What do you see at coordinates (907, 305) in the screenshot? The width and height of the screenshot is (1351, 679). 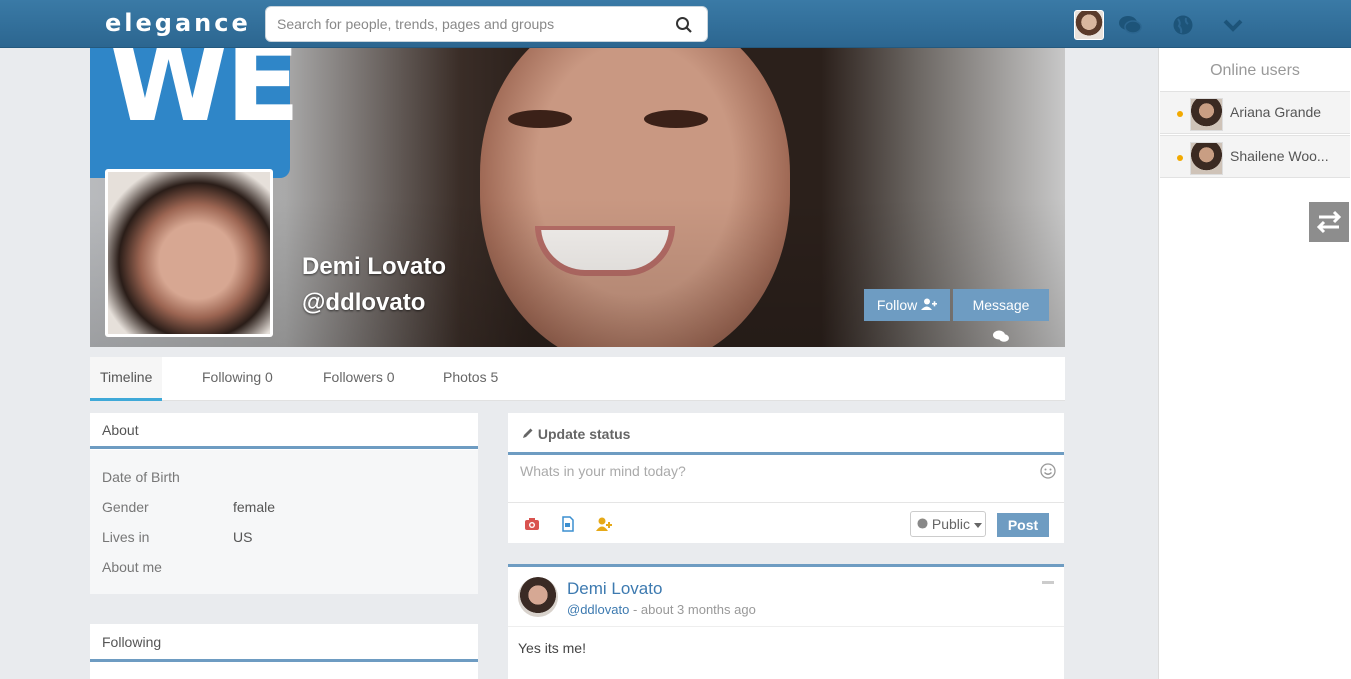 I see `follow-button: Follow` at bounding box center [907, 305].